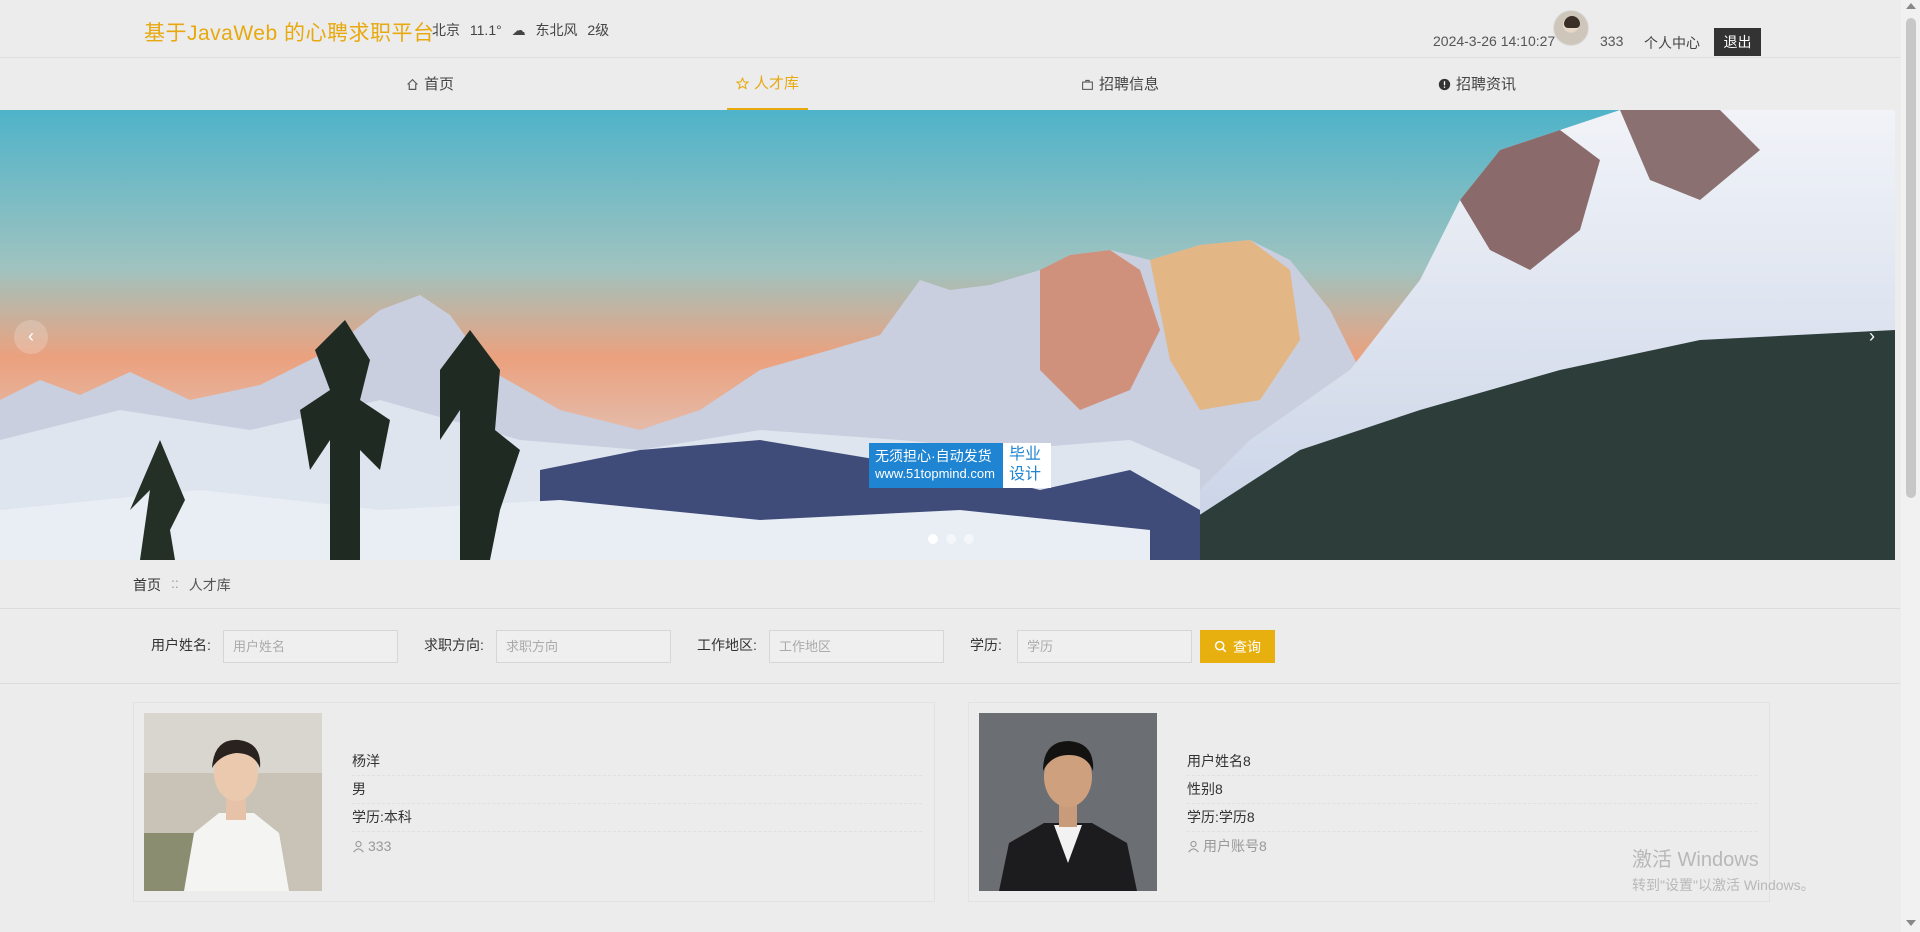  What do you see at coordinates (856, 646) in the screenshot?
I see `search-input-region` at bounding box center [856, 646].